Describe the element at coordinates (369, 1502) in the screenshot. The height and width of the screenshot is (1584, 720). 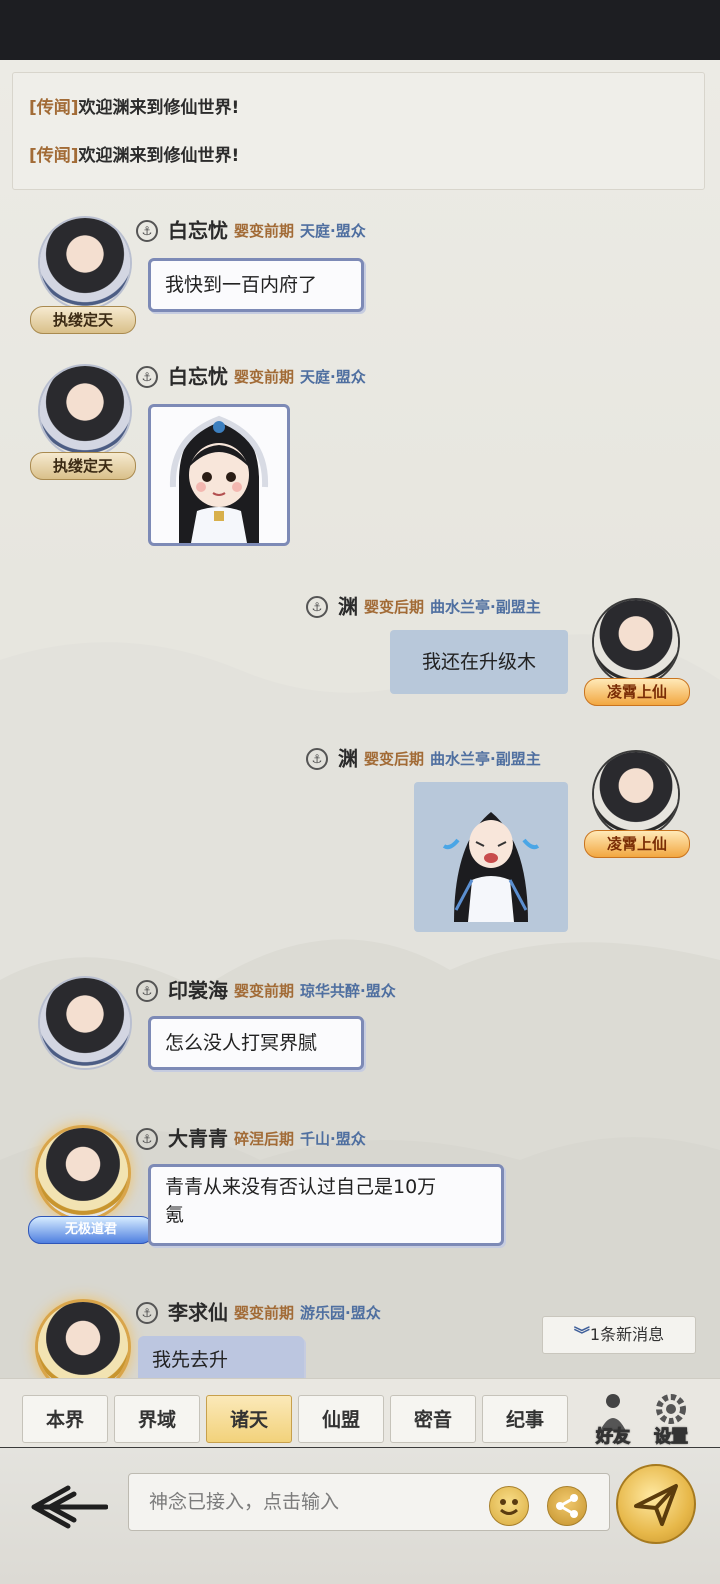
I see `chat-input: 神念已接入，点击输入` at that location.